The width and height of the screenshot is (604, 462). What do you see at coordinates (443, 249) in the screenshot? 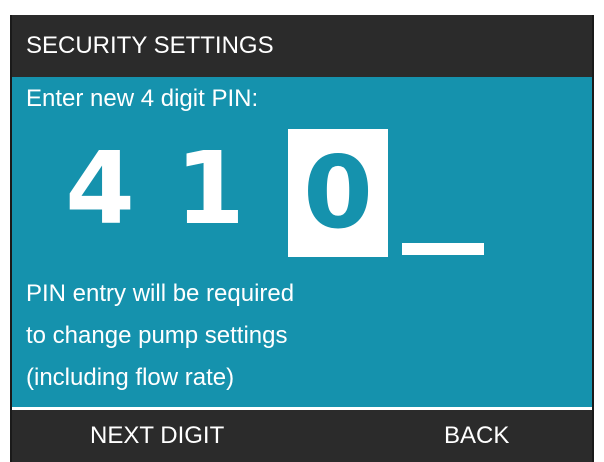
I see `pin-digit-4-placeholder` at bounding box center [443, 249].